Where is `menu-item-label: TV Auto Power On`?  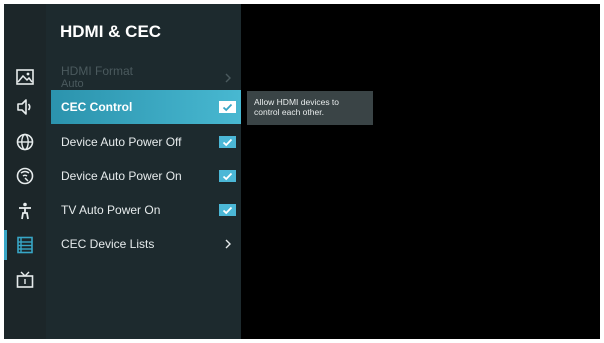 menu-item-label: TV Auto Power On is located at coordinates (111, 210).